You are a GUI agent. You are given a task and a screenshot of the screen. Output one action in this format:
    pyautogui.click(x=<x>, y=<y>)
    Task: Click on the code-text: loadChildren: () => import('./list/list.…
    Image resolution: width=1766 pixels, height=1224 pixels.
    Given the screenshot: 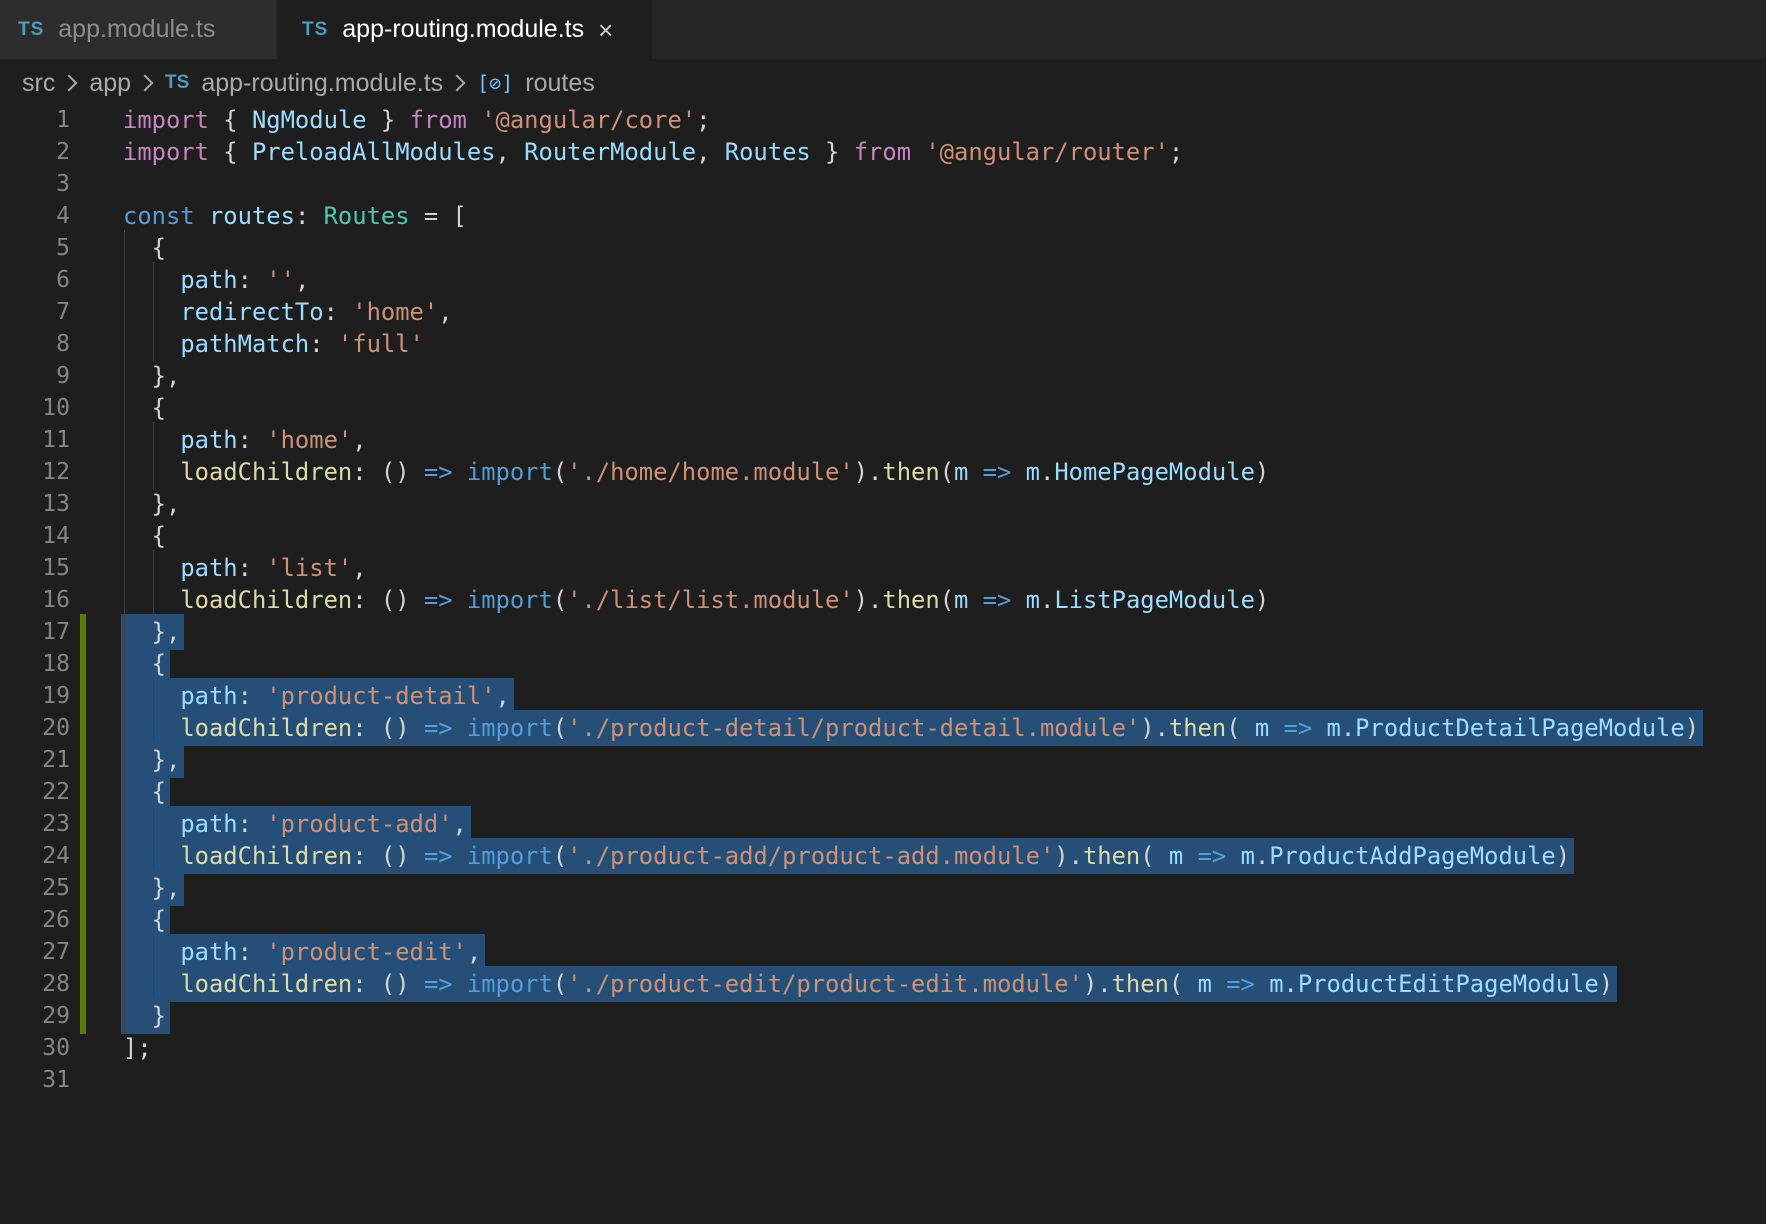 What is the action you would take?
    pyautogui.click(x=696, y=600)
    